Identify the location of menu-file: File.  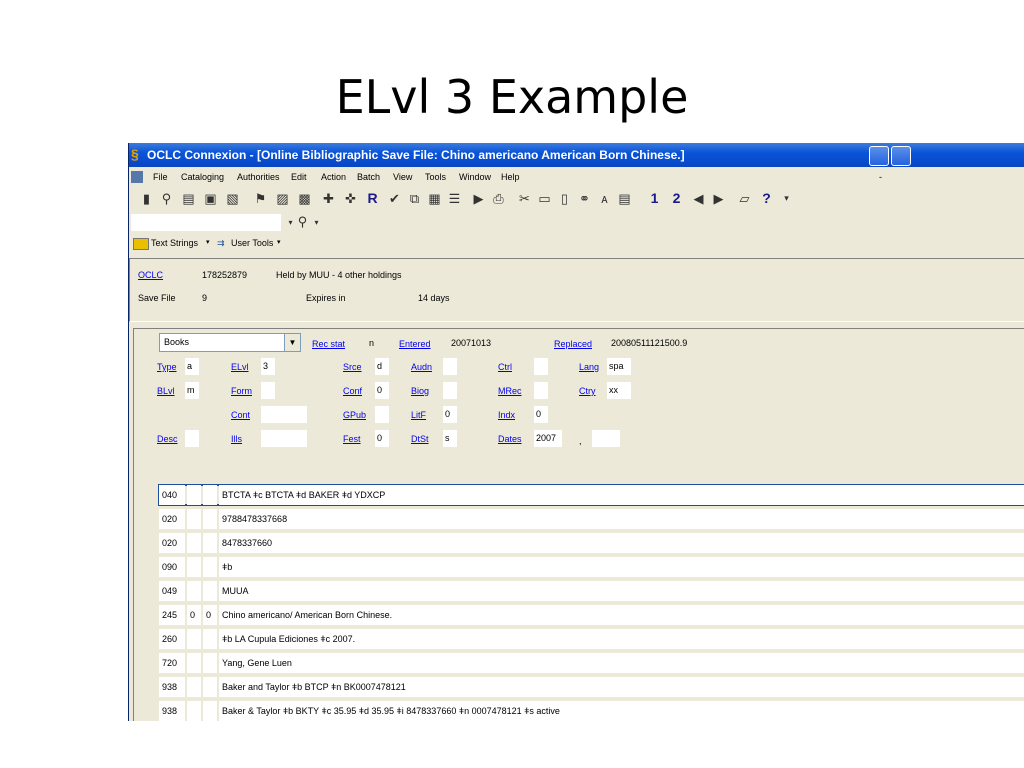
(160, 177).